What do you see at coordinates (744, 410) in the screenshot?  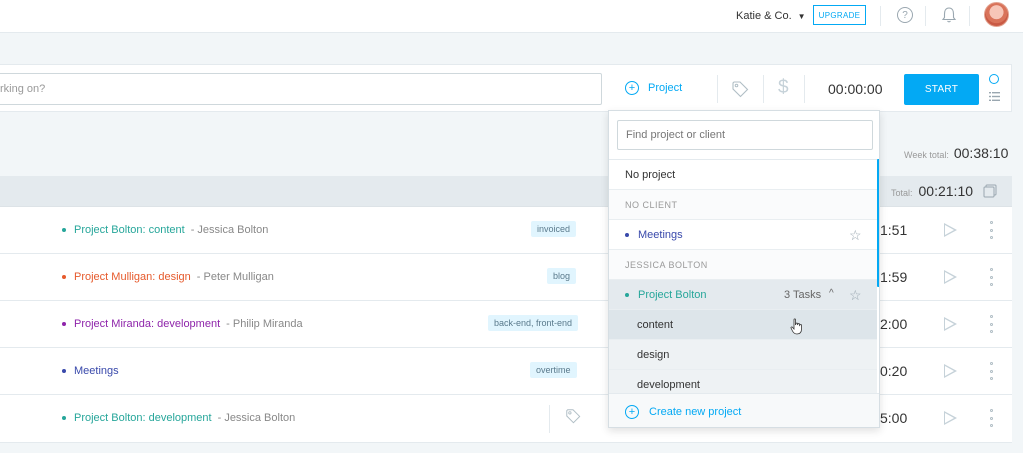 I see `create-new-project-button: + Create new project` at bounding box center [744, 410].